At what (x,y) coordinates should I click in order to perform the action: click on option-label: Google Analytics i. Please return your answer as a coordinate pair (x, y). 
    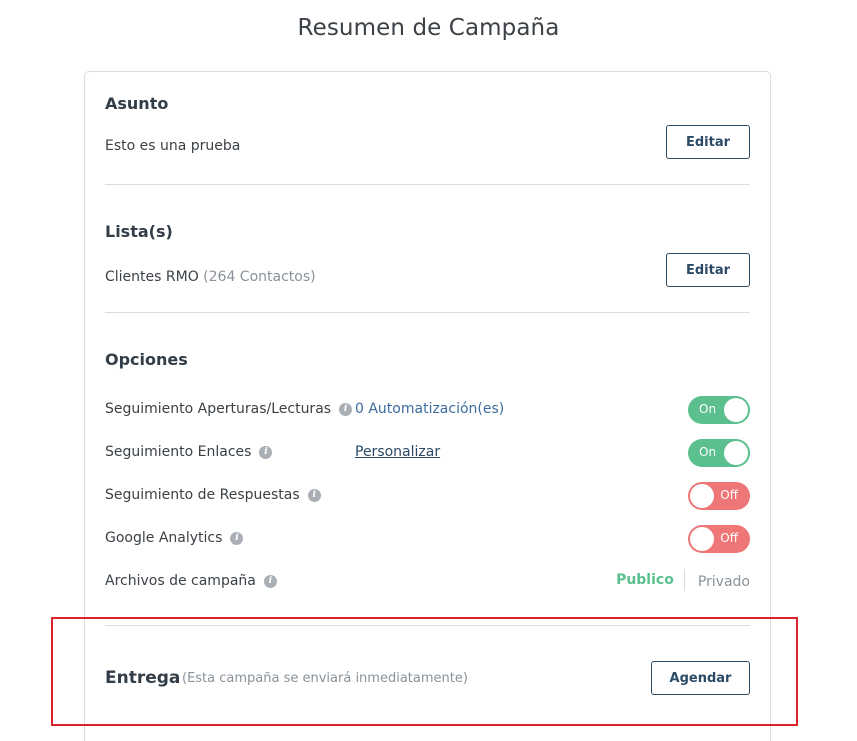
    Looking at the image, I should click on (174, 538).